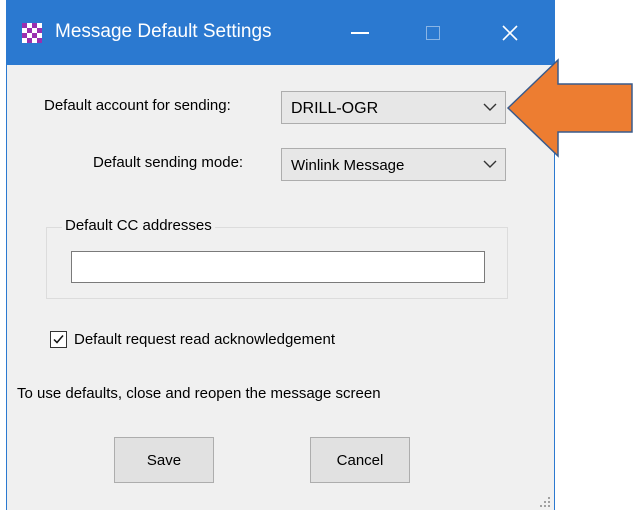  I want to click on save-button: Save, so click(164, 460).